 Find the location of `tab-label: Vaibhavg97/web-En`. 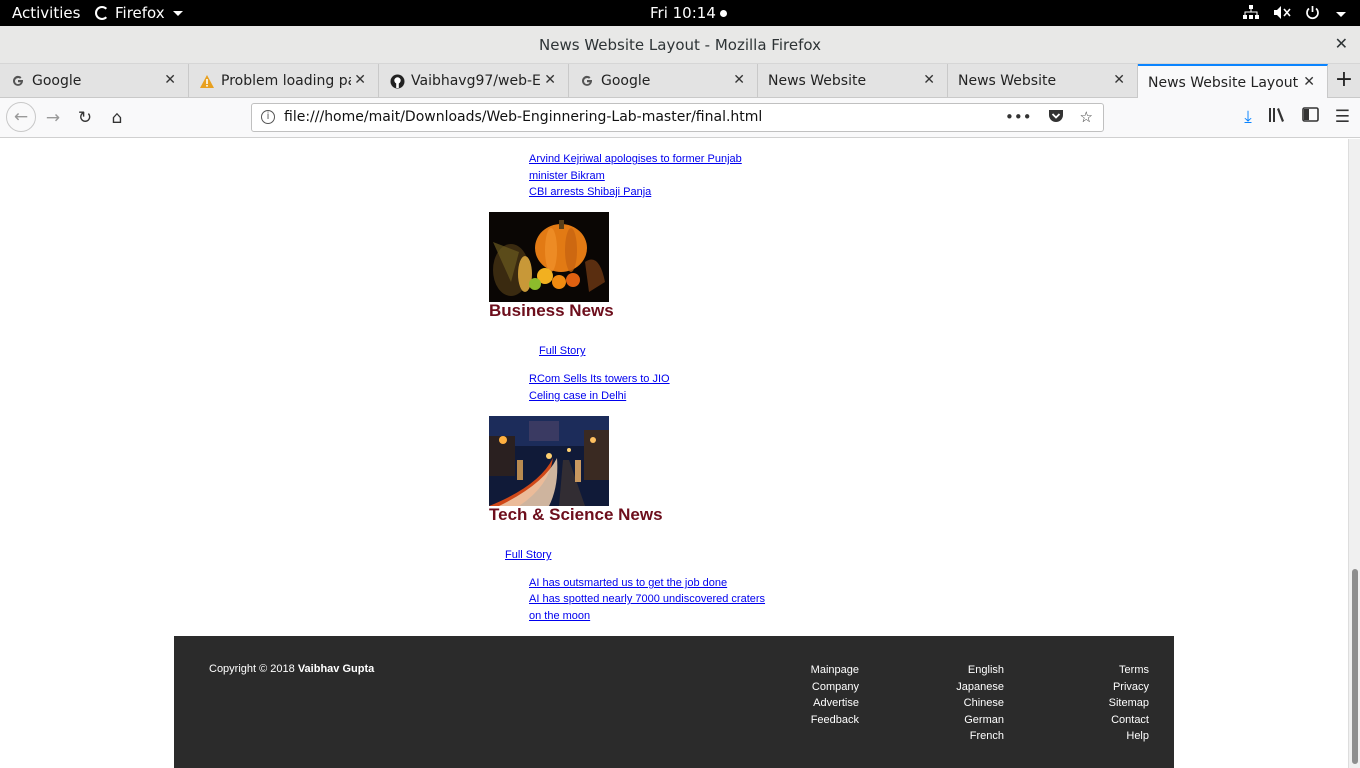

tab-label: Vaibhavg97/web-En is located at coordinates (476, 81).